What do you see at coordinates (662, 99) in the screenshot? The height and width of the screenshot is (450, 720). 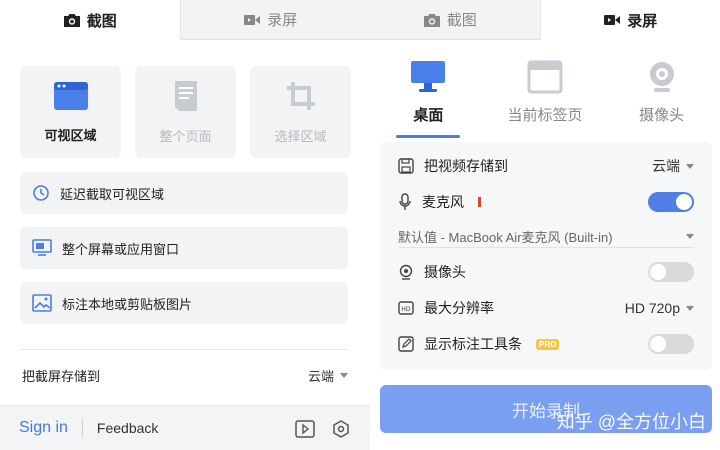 I see `tab-webcam: 摄像头` at bounding box center [662, 99].